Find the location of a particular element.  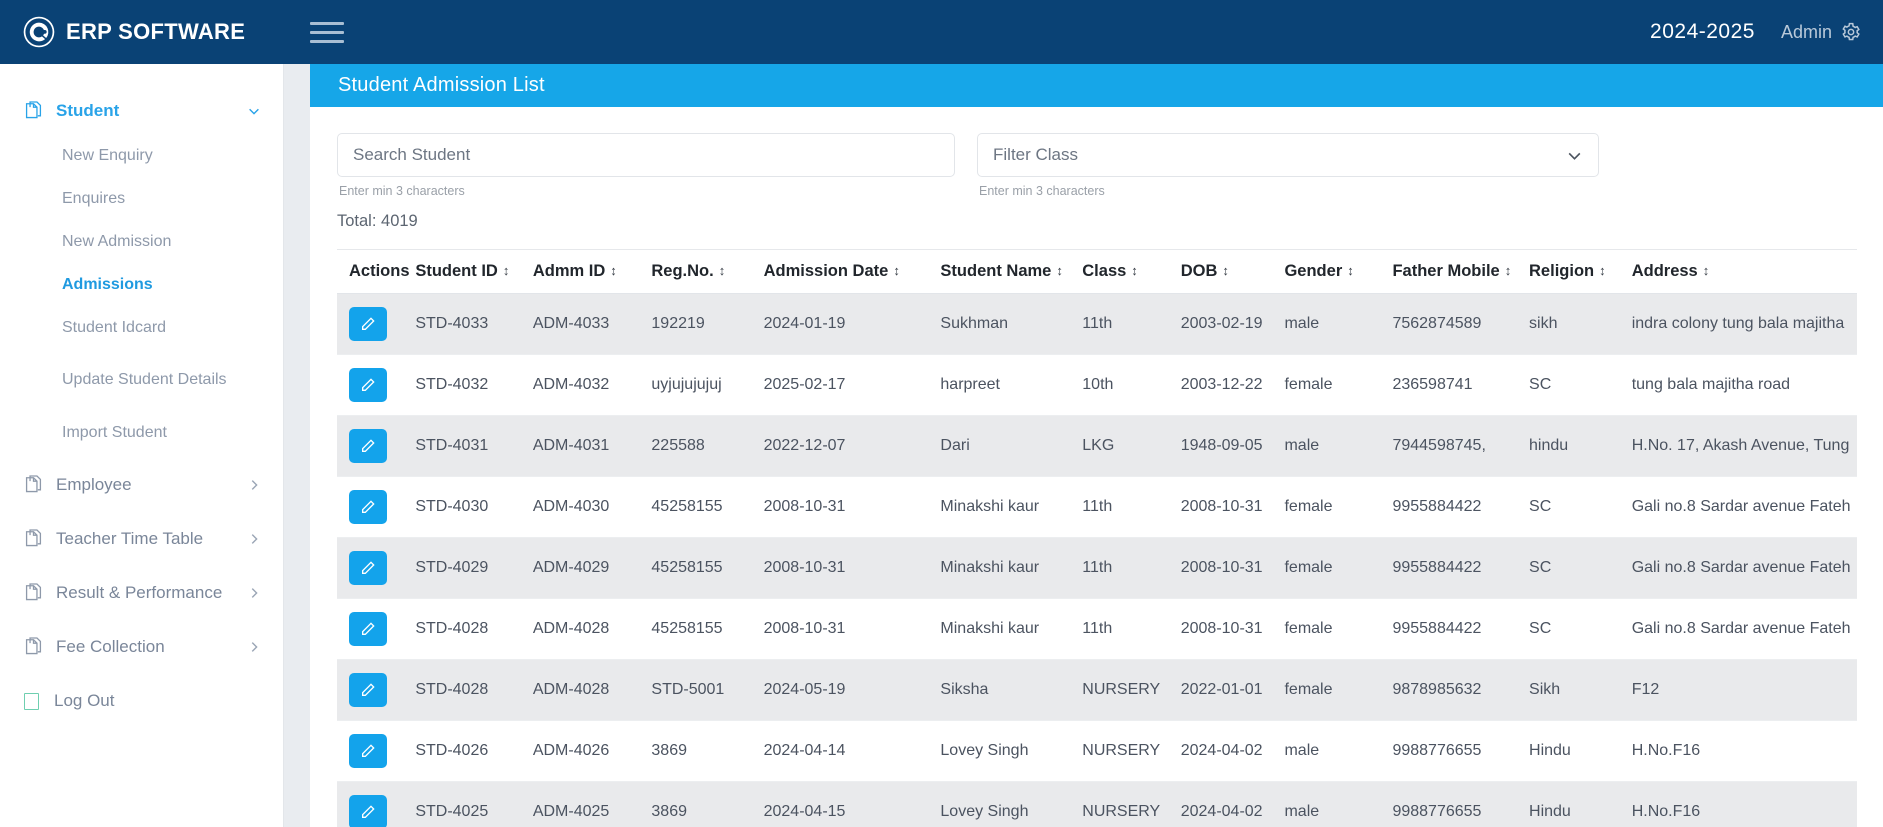

sidebar-item-update-student-details: Update Student Details is located at coordinates (141, 380).